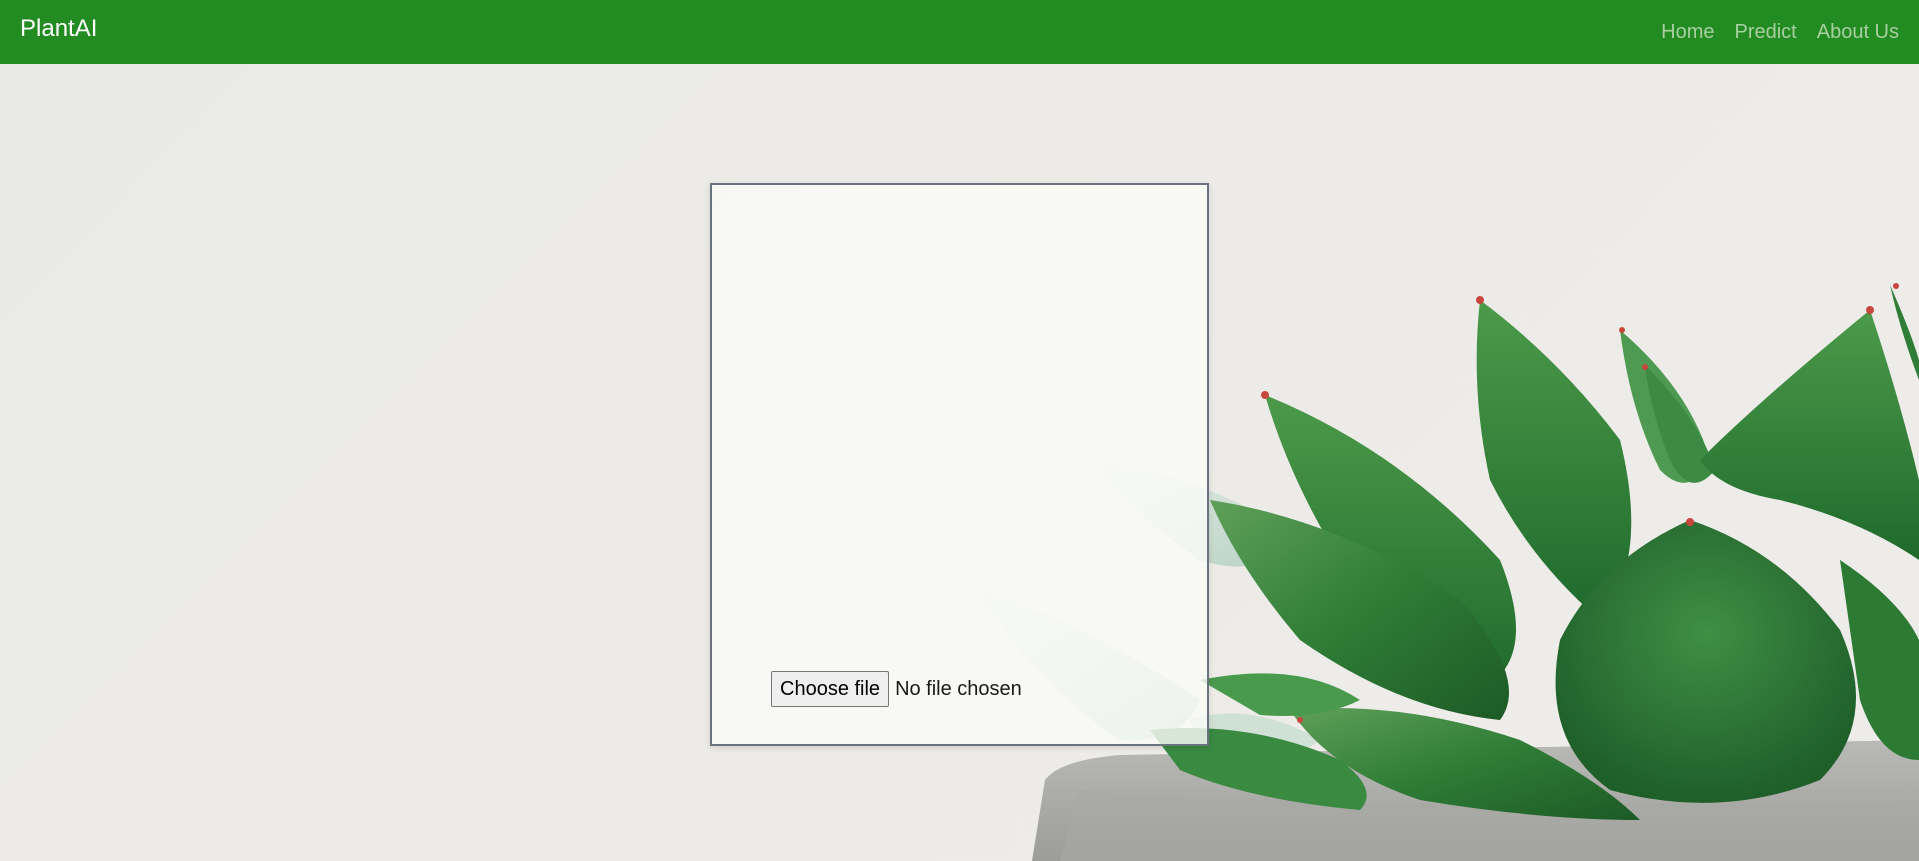  What do you see at coordinates (959, 32) in the screenshot?
I see `navbar: PlantAI Home Predict About Us` at bounding box center [959, 32].